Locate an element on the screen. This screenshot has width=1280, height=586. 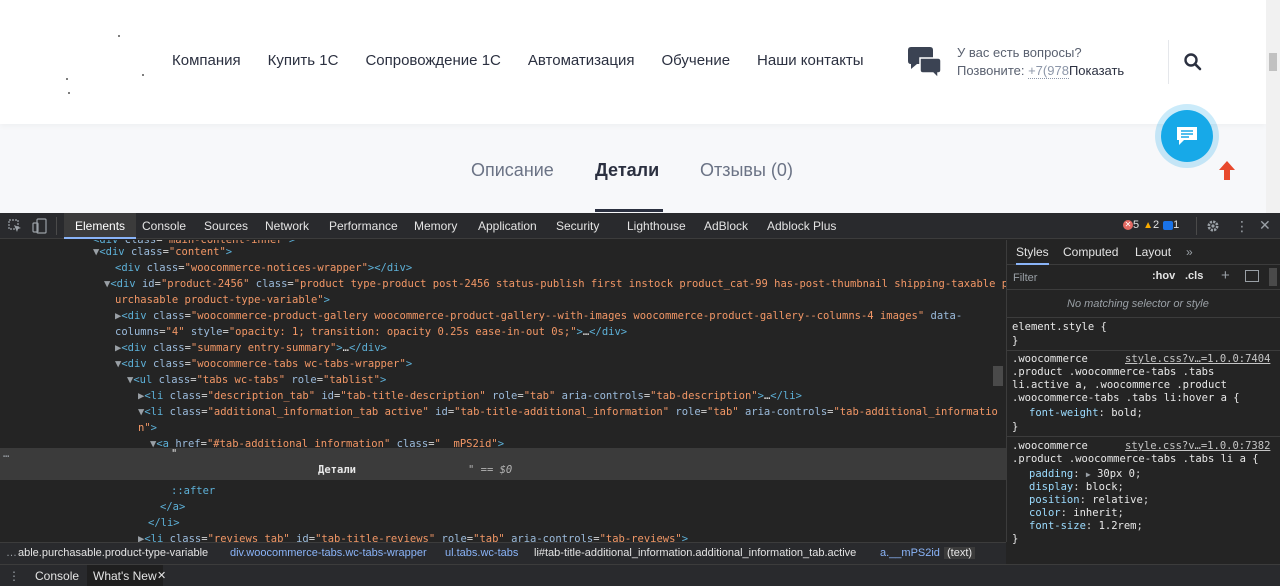
new-style-rule-icon: + is located at coordinates (1225, 275).